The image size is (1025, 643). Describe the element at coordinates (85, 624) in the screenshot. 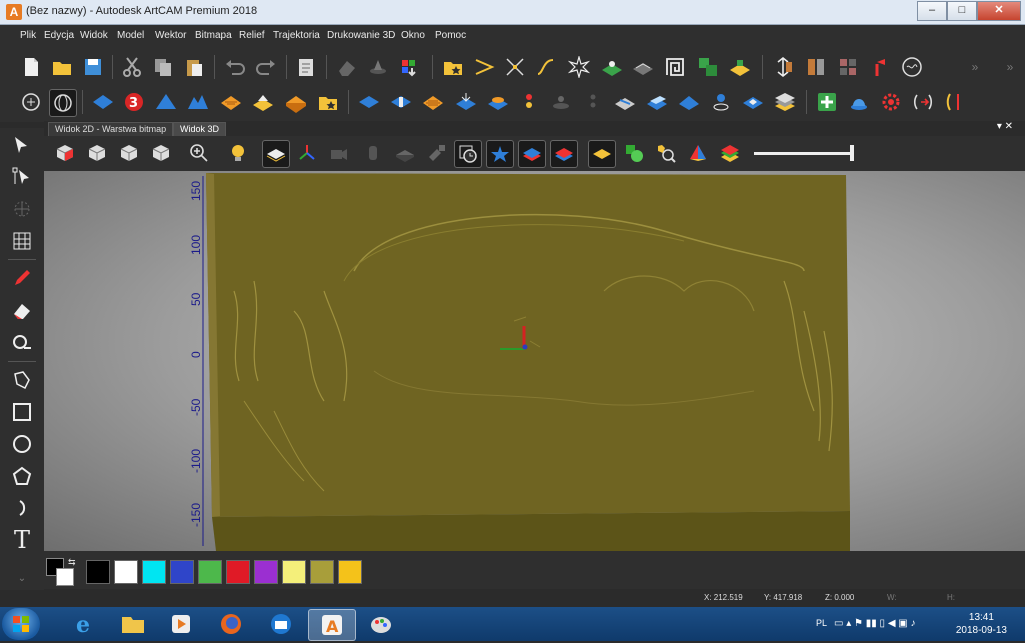

I see `ie-taskbar-icon: e` at that location.